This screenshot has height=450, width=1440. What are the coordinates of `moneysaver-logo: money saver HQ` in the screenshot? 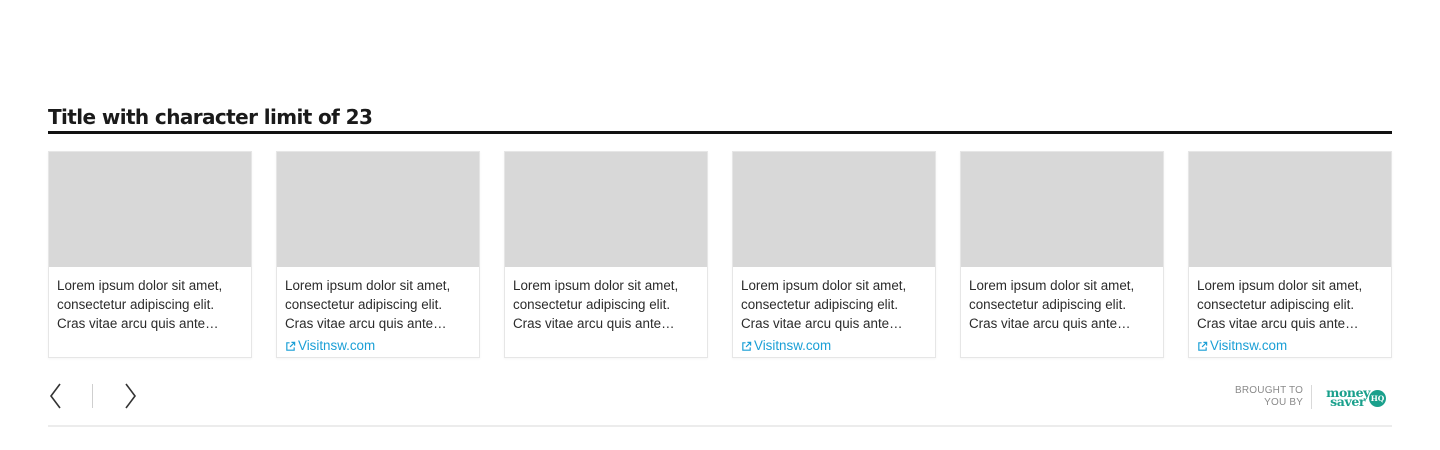 It's located at (1356, 397).